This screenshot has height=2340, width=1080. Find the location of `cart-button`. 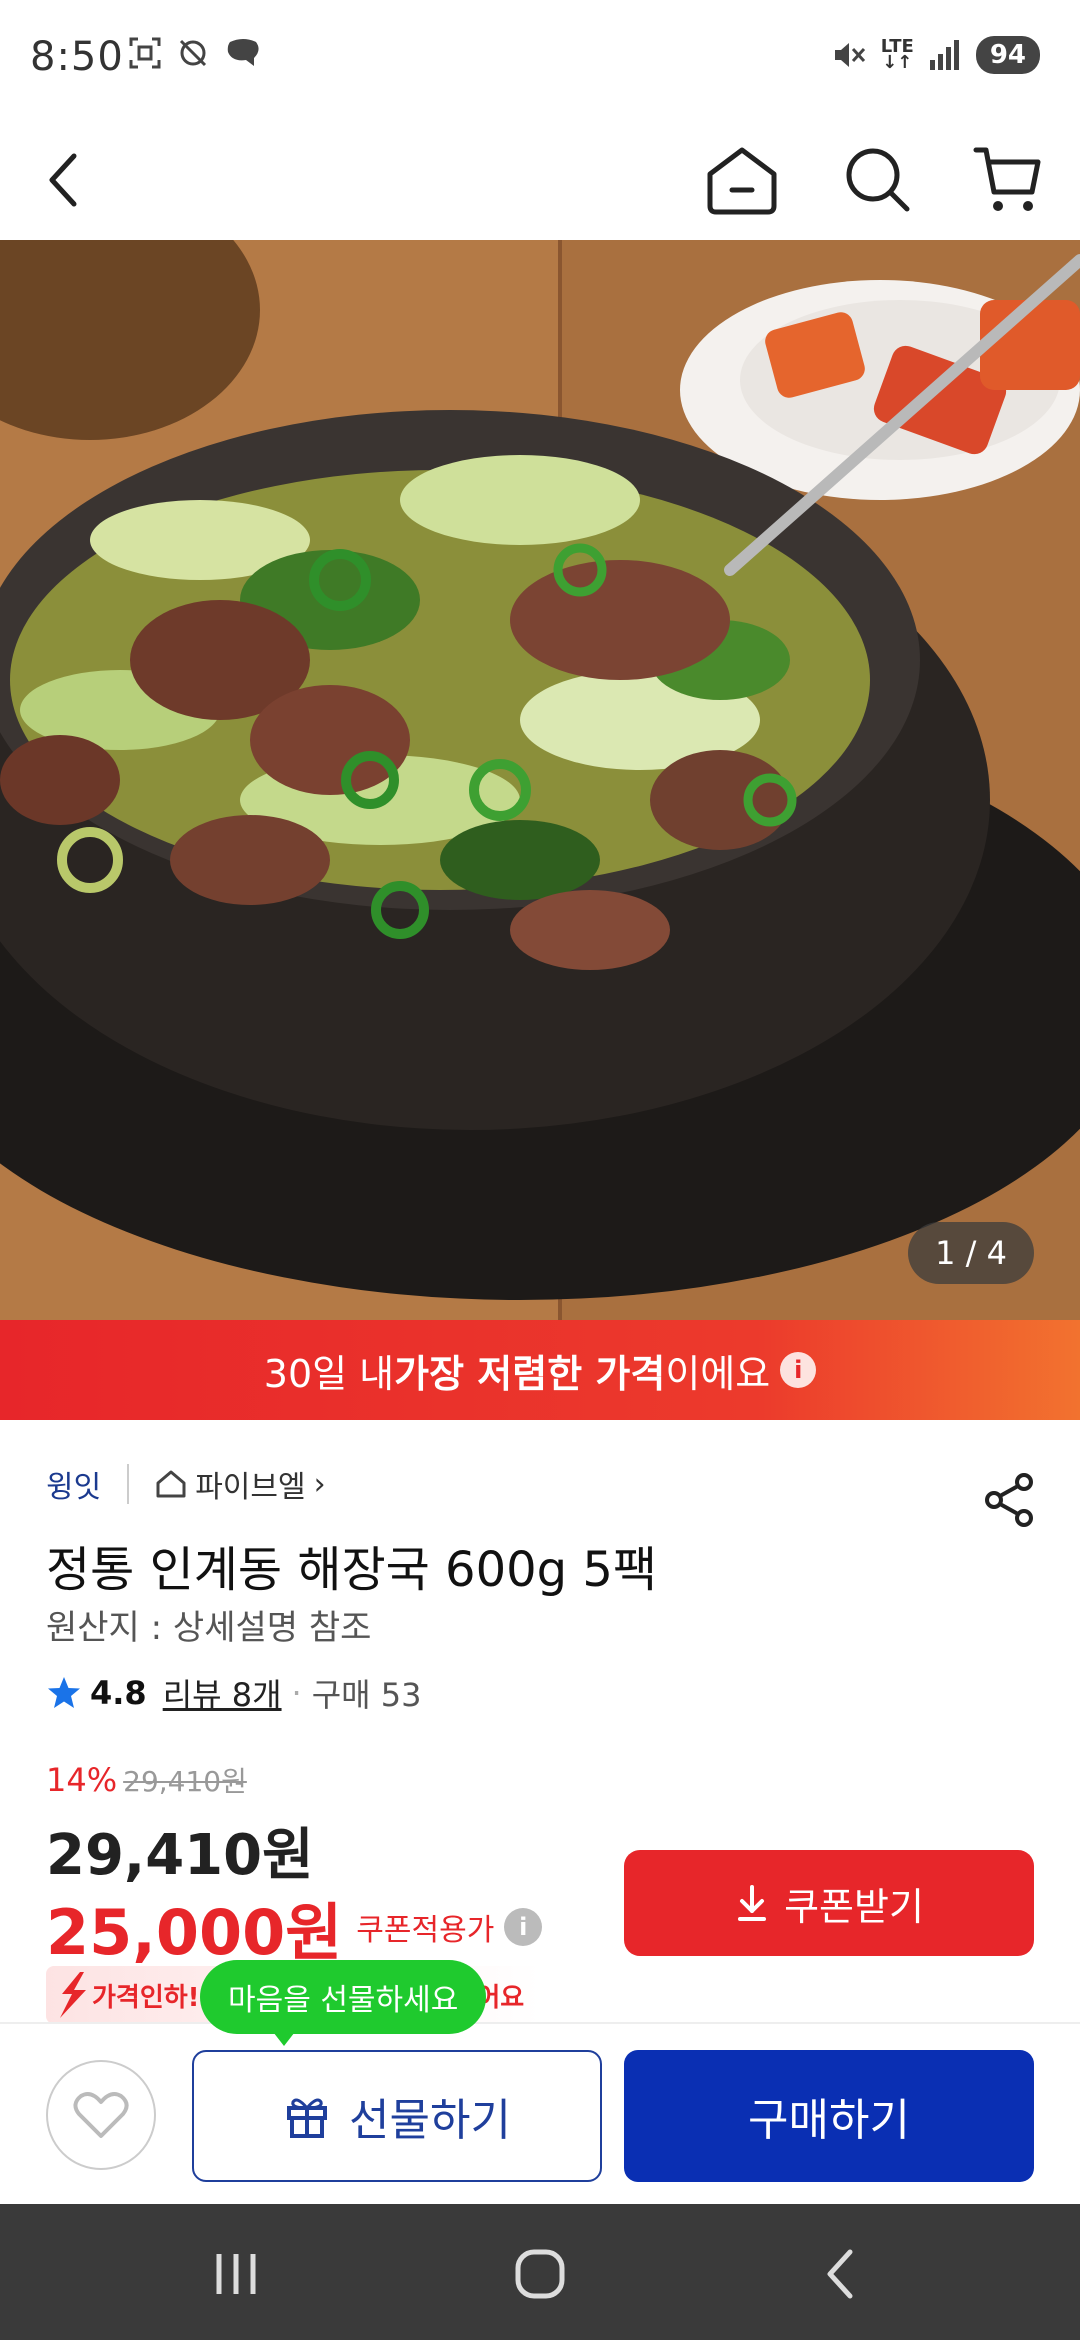

cart-button is located at coordinates (1008, 180).